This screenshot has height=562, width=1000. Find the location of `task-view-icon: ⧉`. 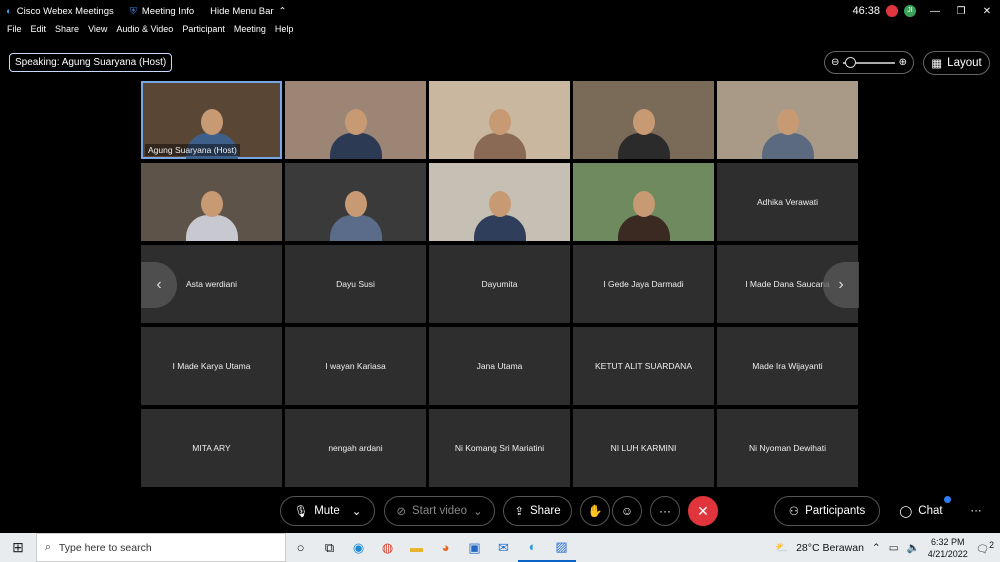

task-view-icon: ⧉ is located at coordinates (329, 547).